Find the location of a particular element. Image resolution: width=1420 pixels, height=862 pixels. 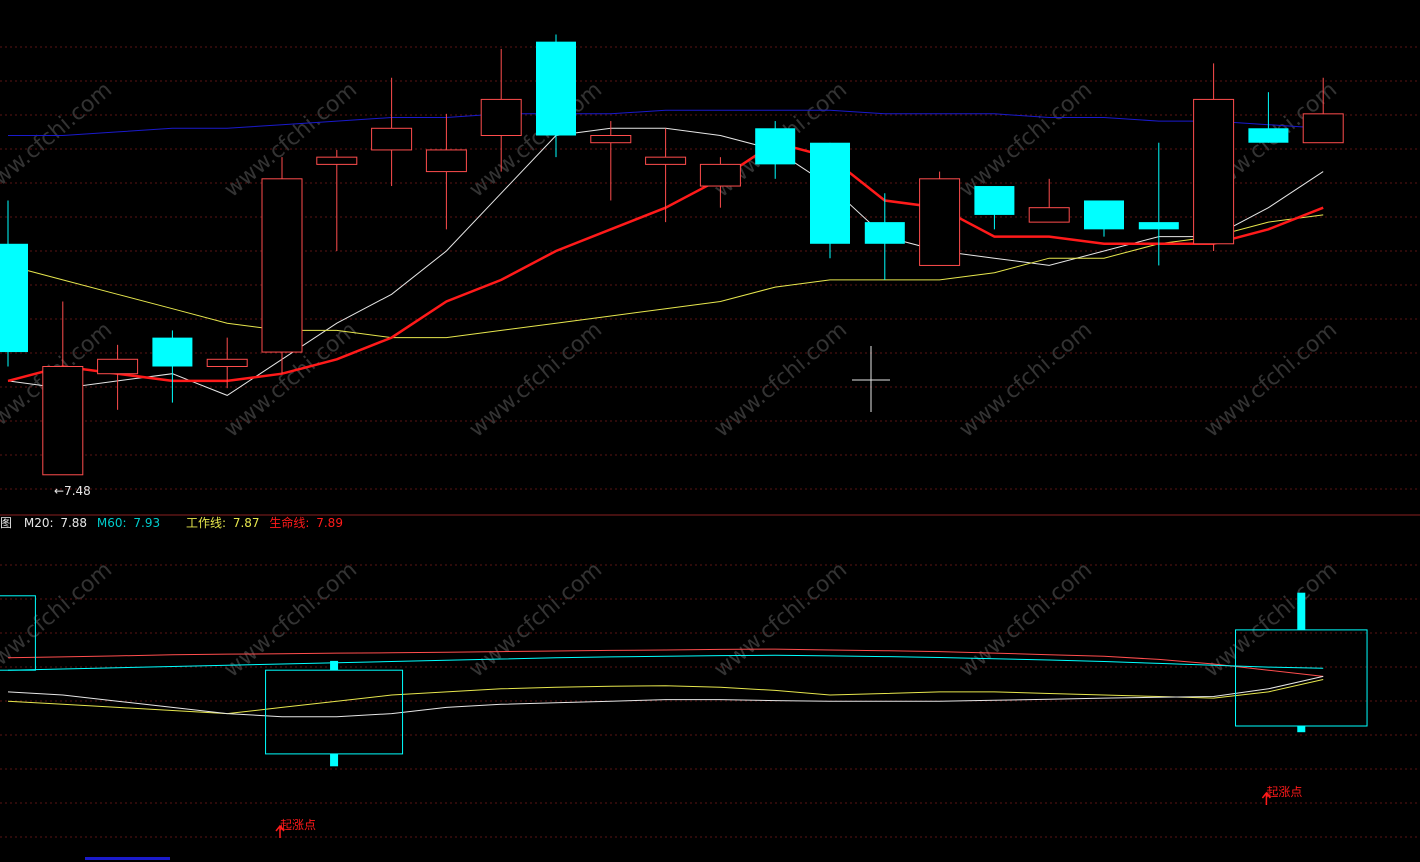

legend-work-label: 工作线: is located at coordinates (206, 523).